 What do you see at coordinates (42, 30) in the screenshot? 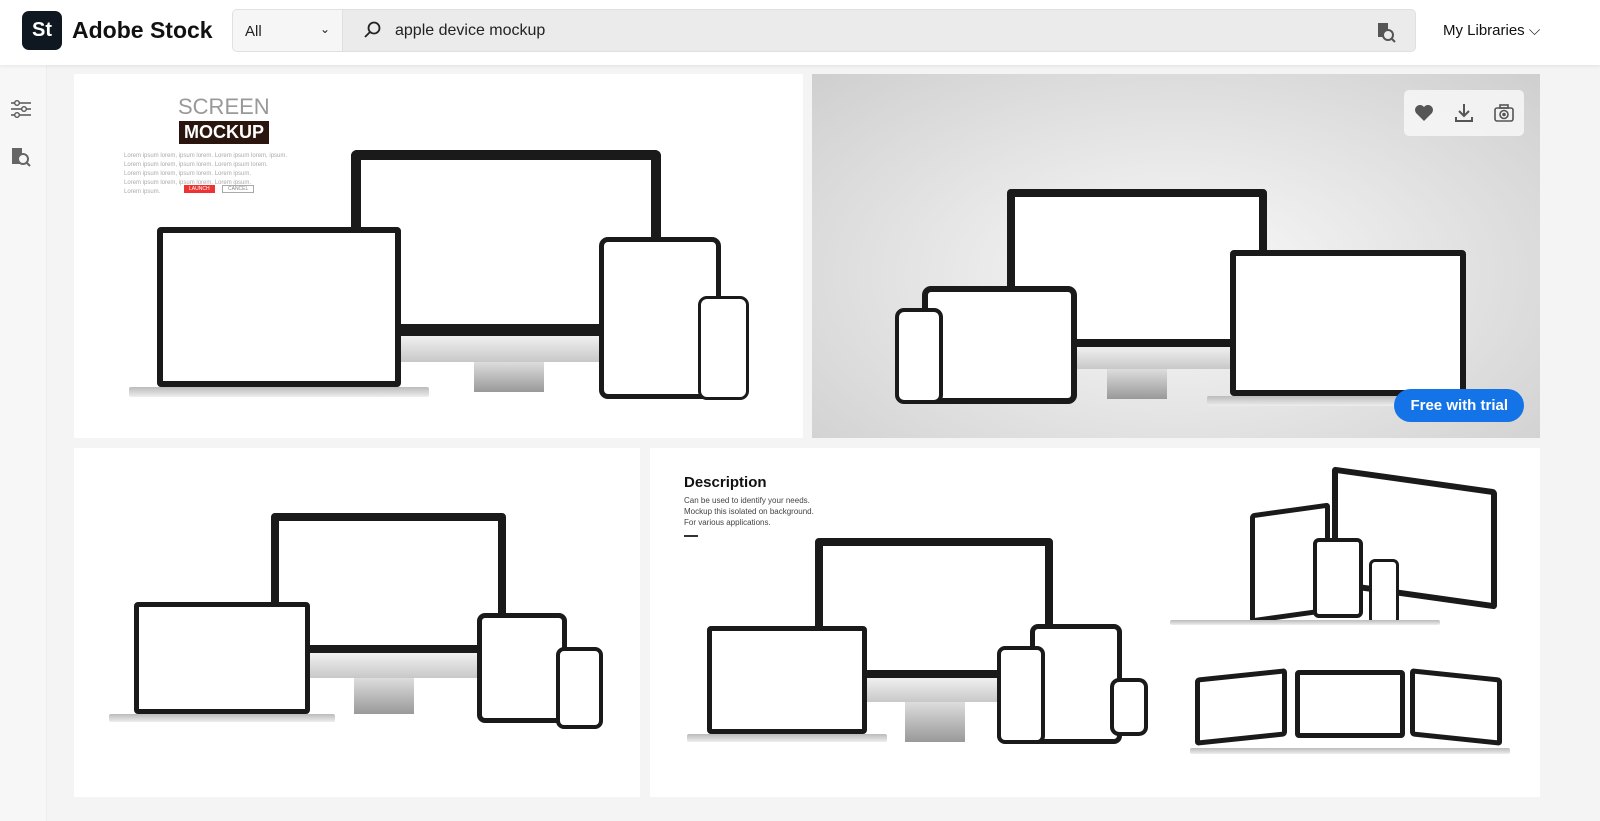
I see `adobe-stock-logo: St` at bounding box center [42, 30].